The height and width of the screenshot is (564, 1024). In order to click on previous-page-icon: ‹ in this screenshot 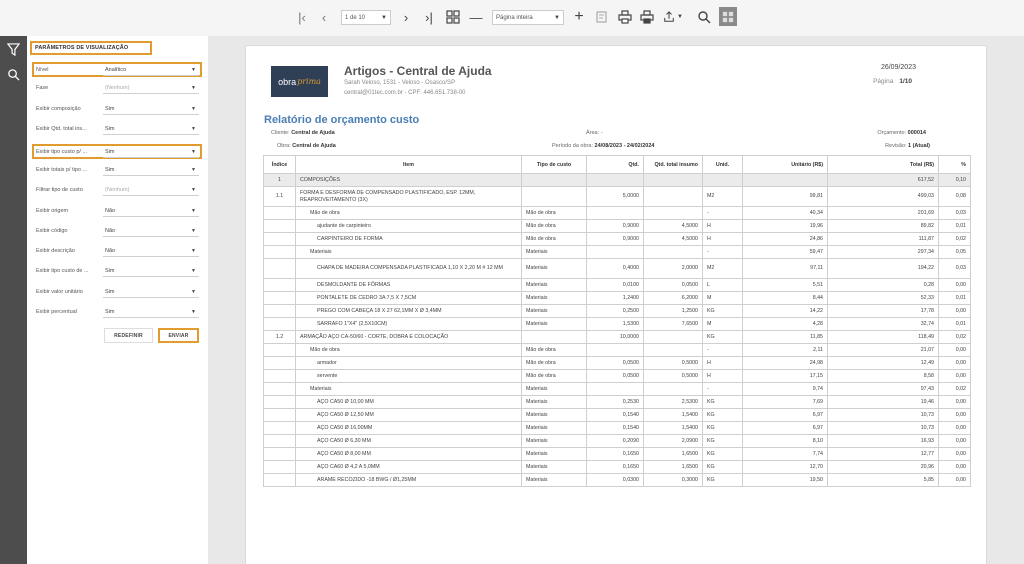, I will do `click(324, 17)`.